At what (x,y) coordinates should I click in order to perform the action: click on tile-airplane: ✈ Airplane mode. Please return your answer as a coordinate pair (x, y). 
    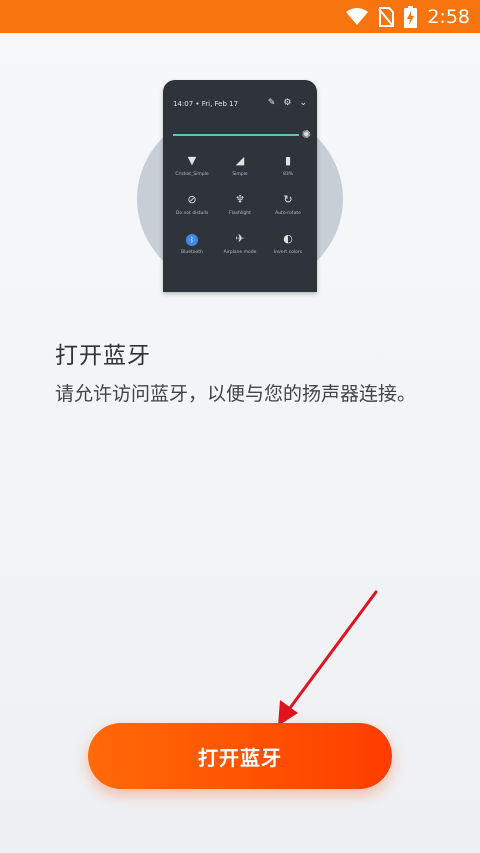
    Looking at the image, I should click on (240, 243).